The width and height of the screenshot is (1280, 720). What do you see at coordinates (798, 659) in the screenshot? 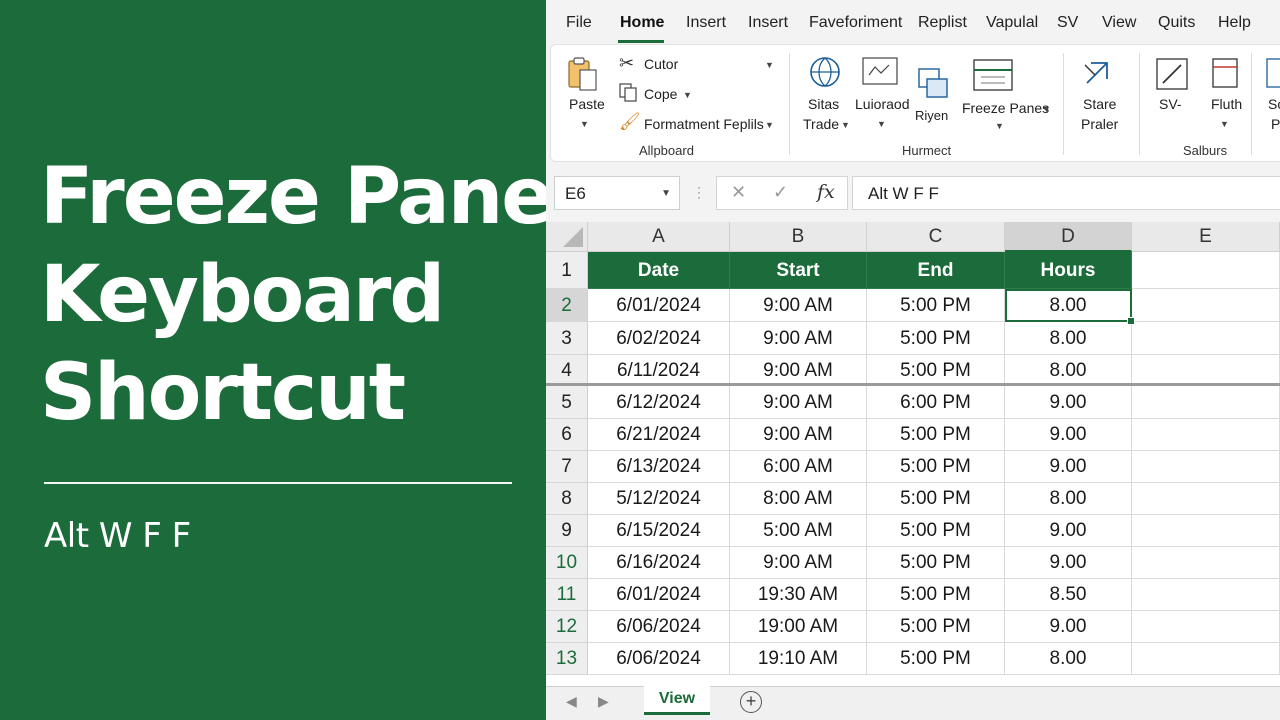
I see `table-cell: 19:10 AM` at bounding box center [798, 659].